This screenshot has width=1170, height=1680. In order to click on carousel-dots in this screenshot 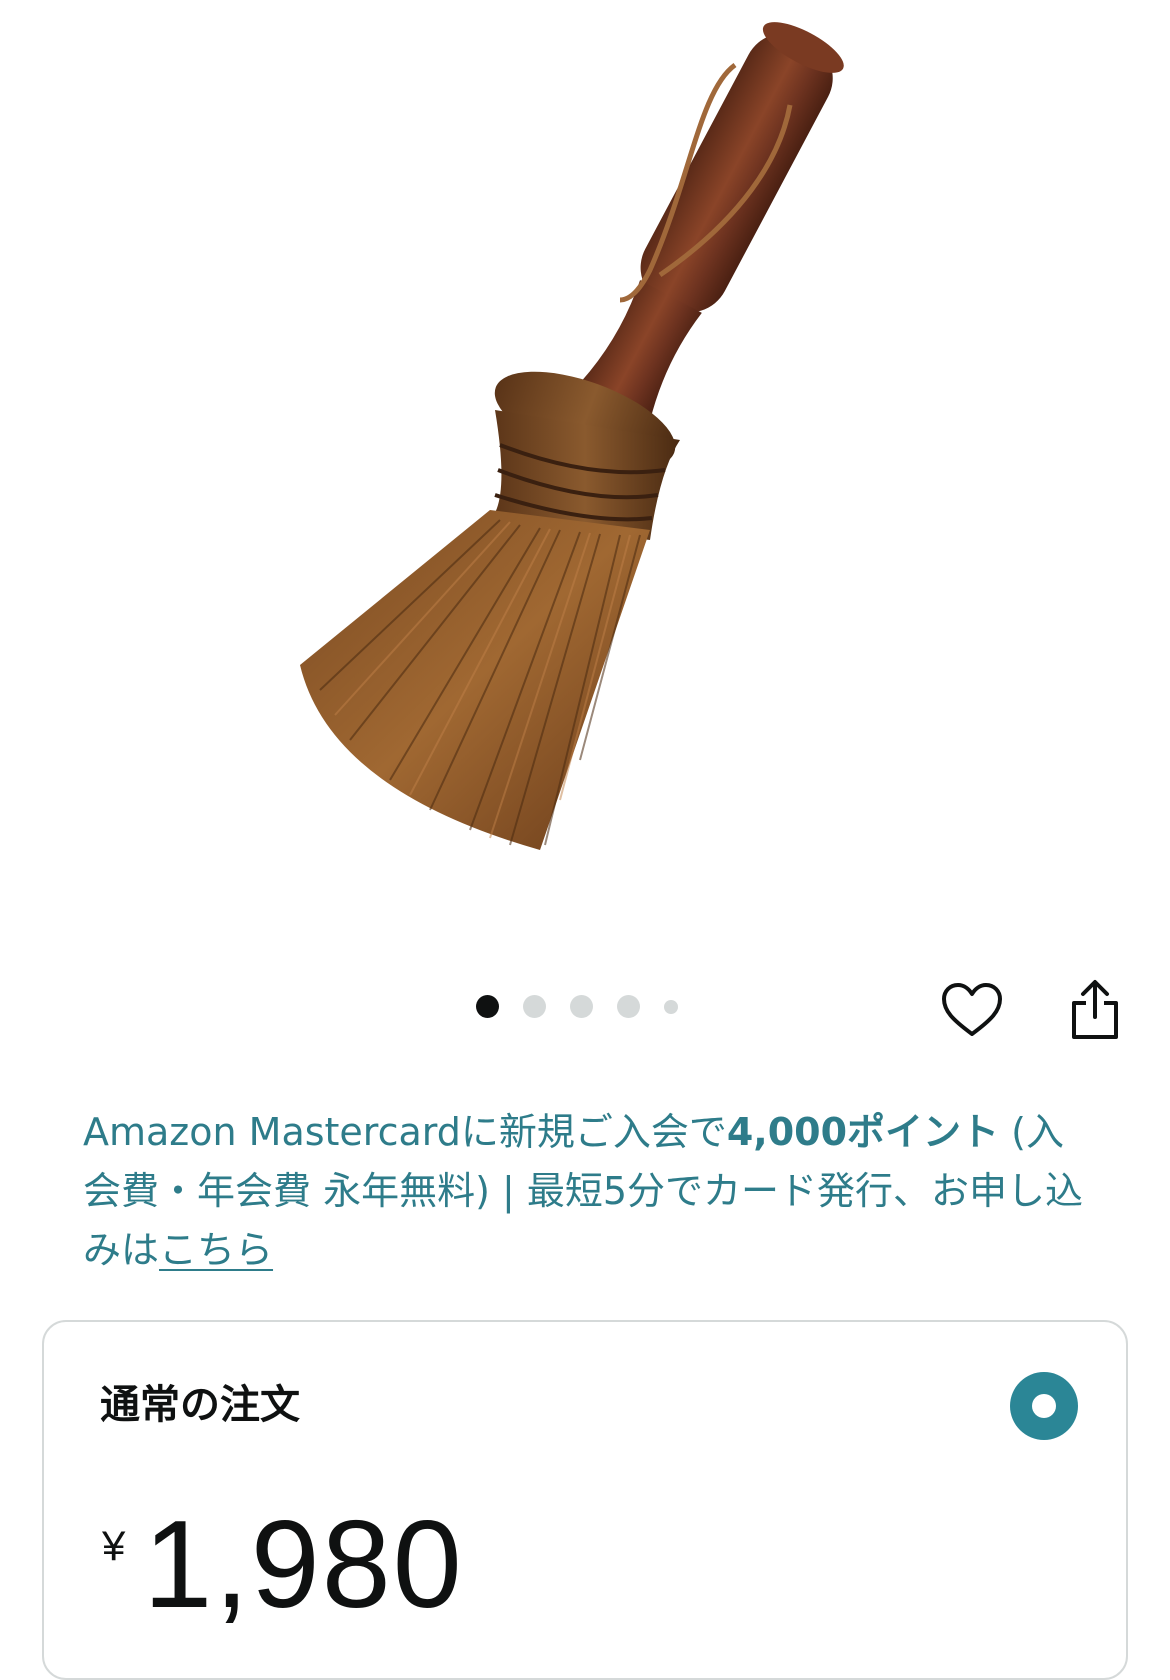, I will do `click(577, 1006)`.